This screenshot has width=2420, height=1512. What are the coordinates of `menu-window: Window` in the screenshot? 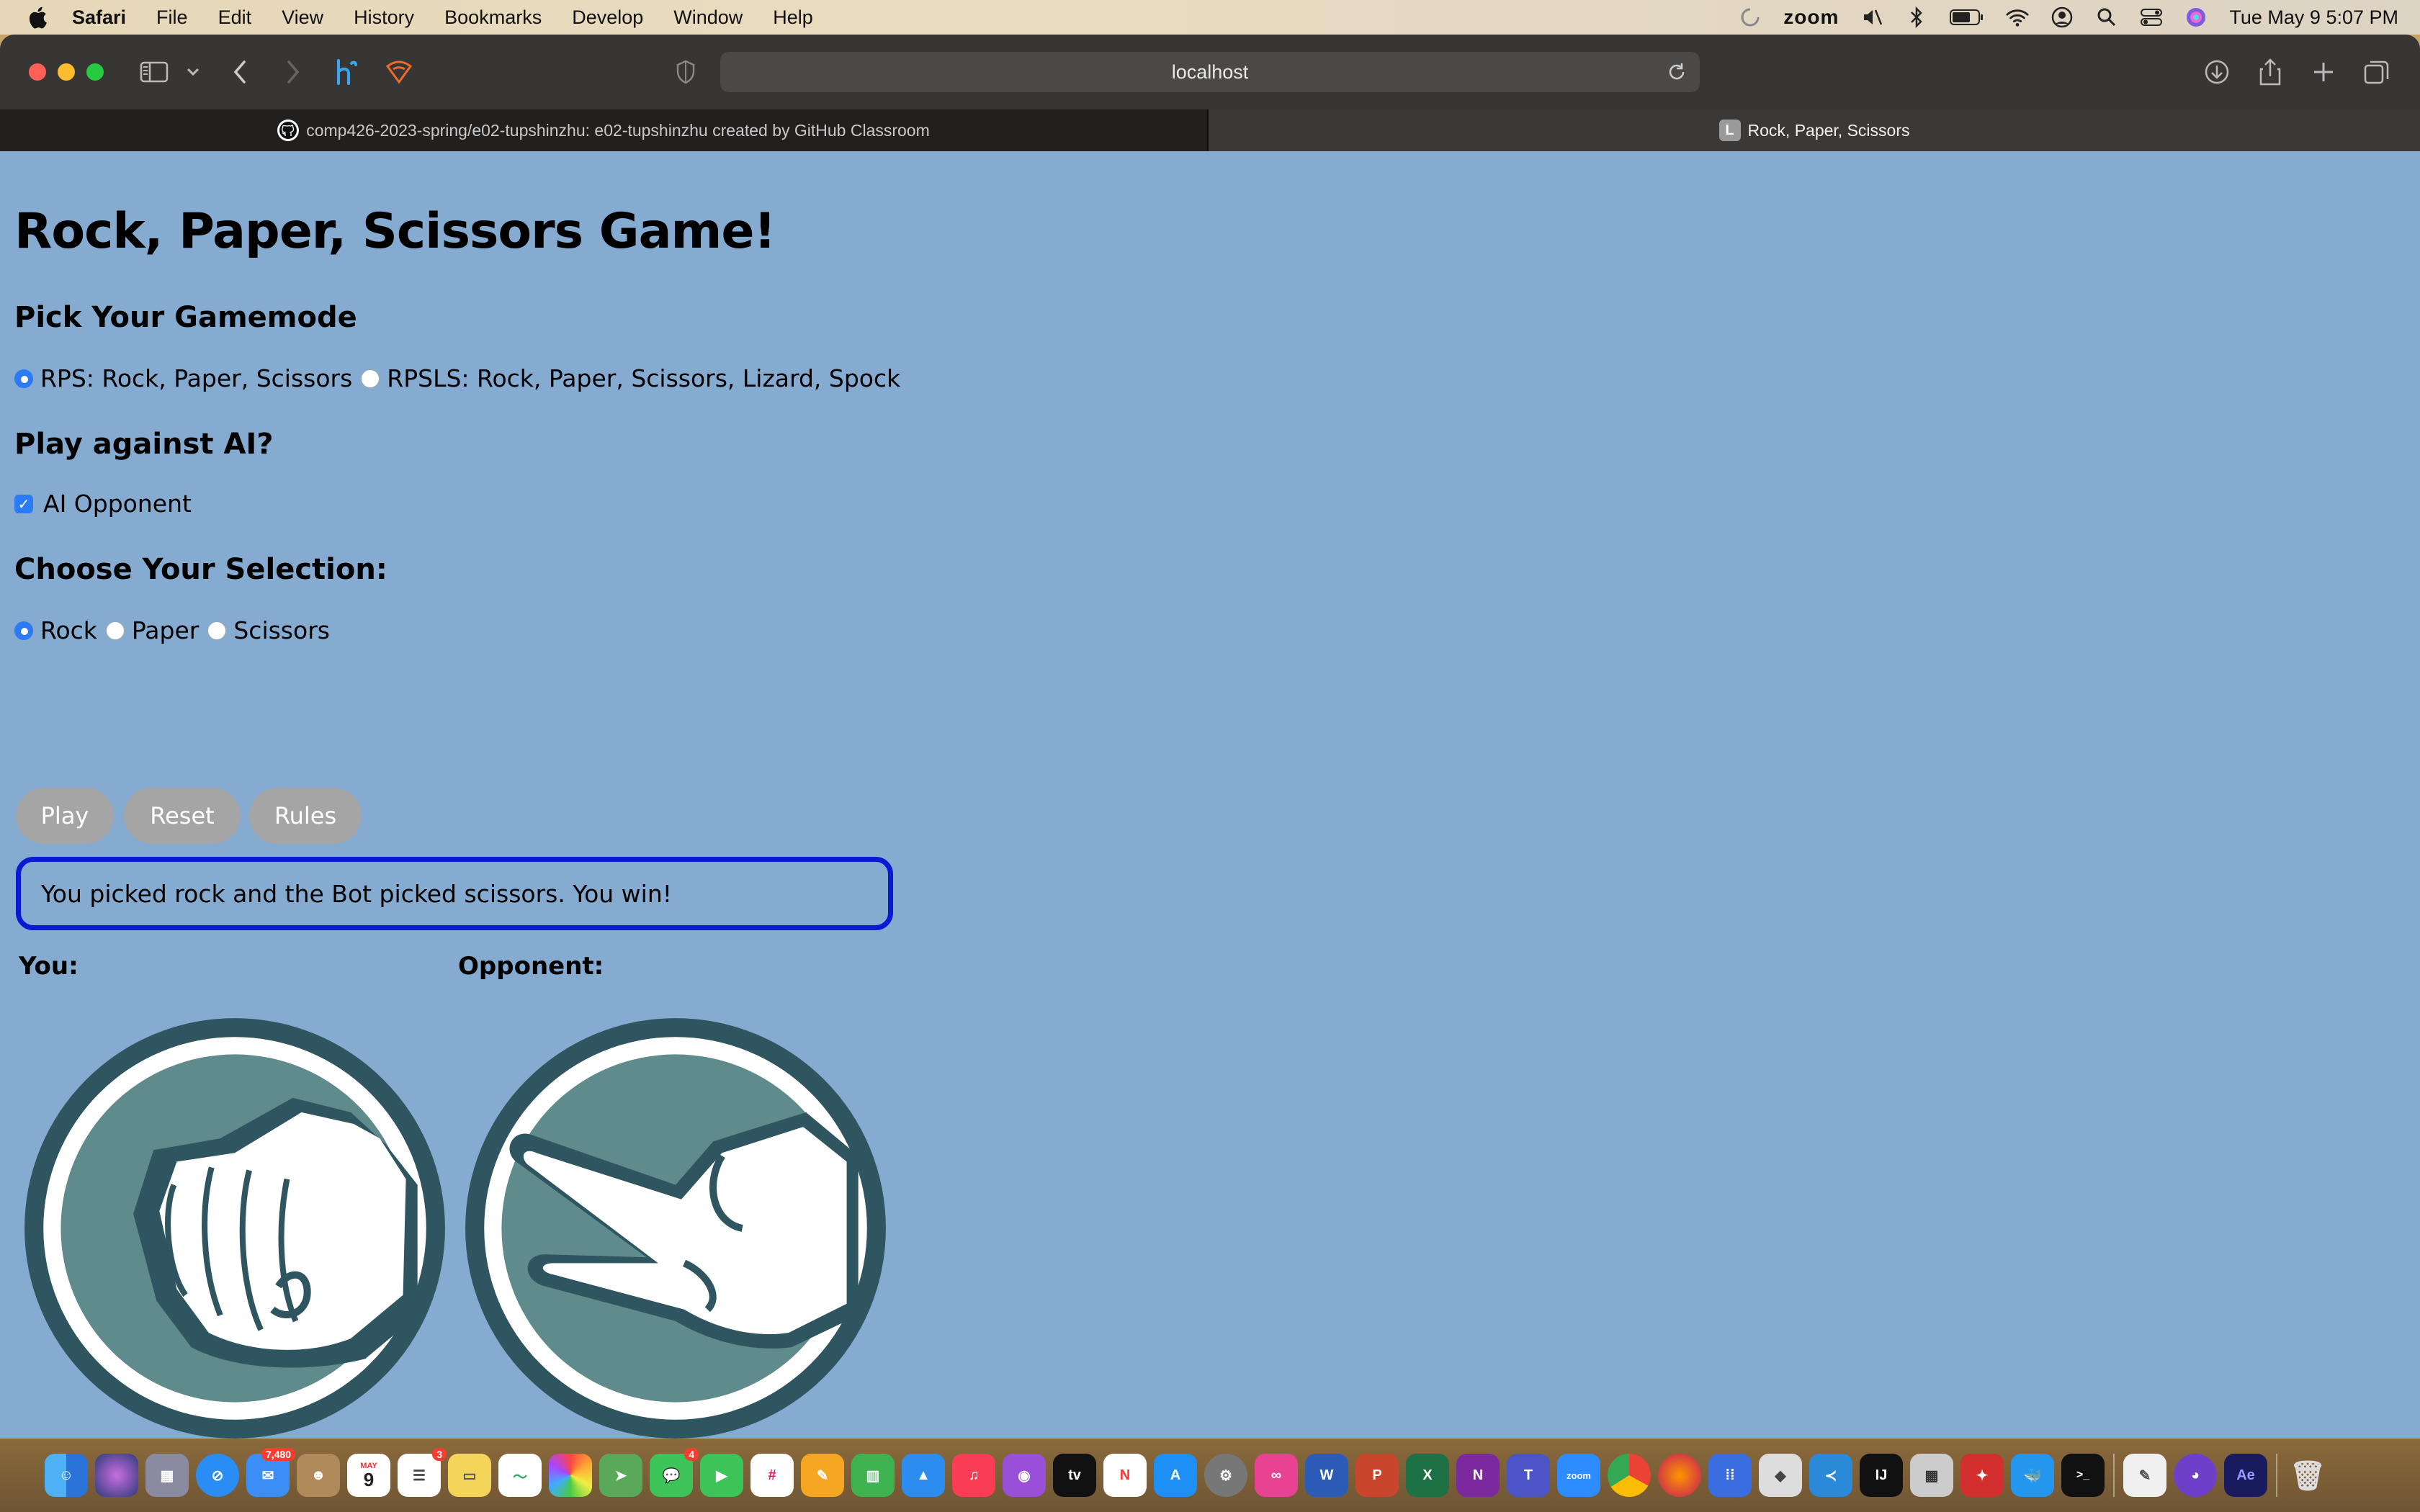 It's located at (708, 17).